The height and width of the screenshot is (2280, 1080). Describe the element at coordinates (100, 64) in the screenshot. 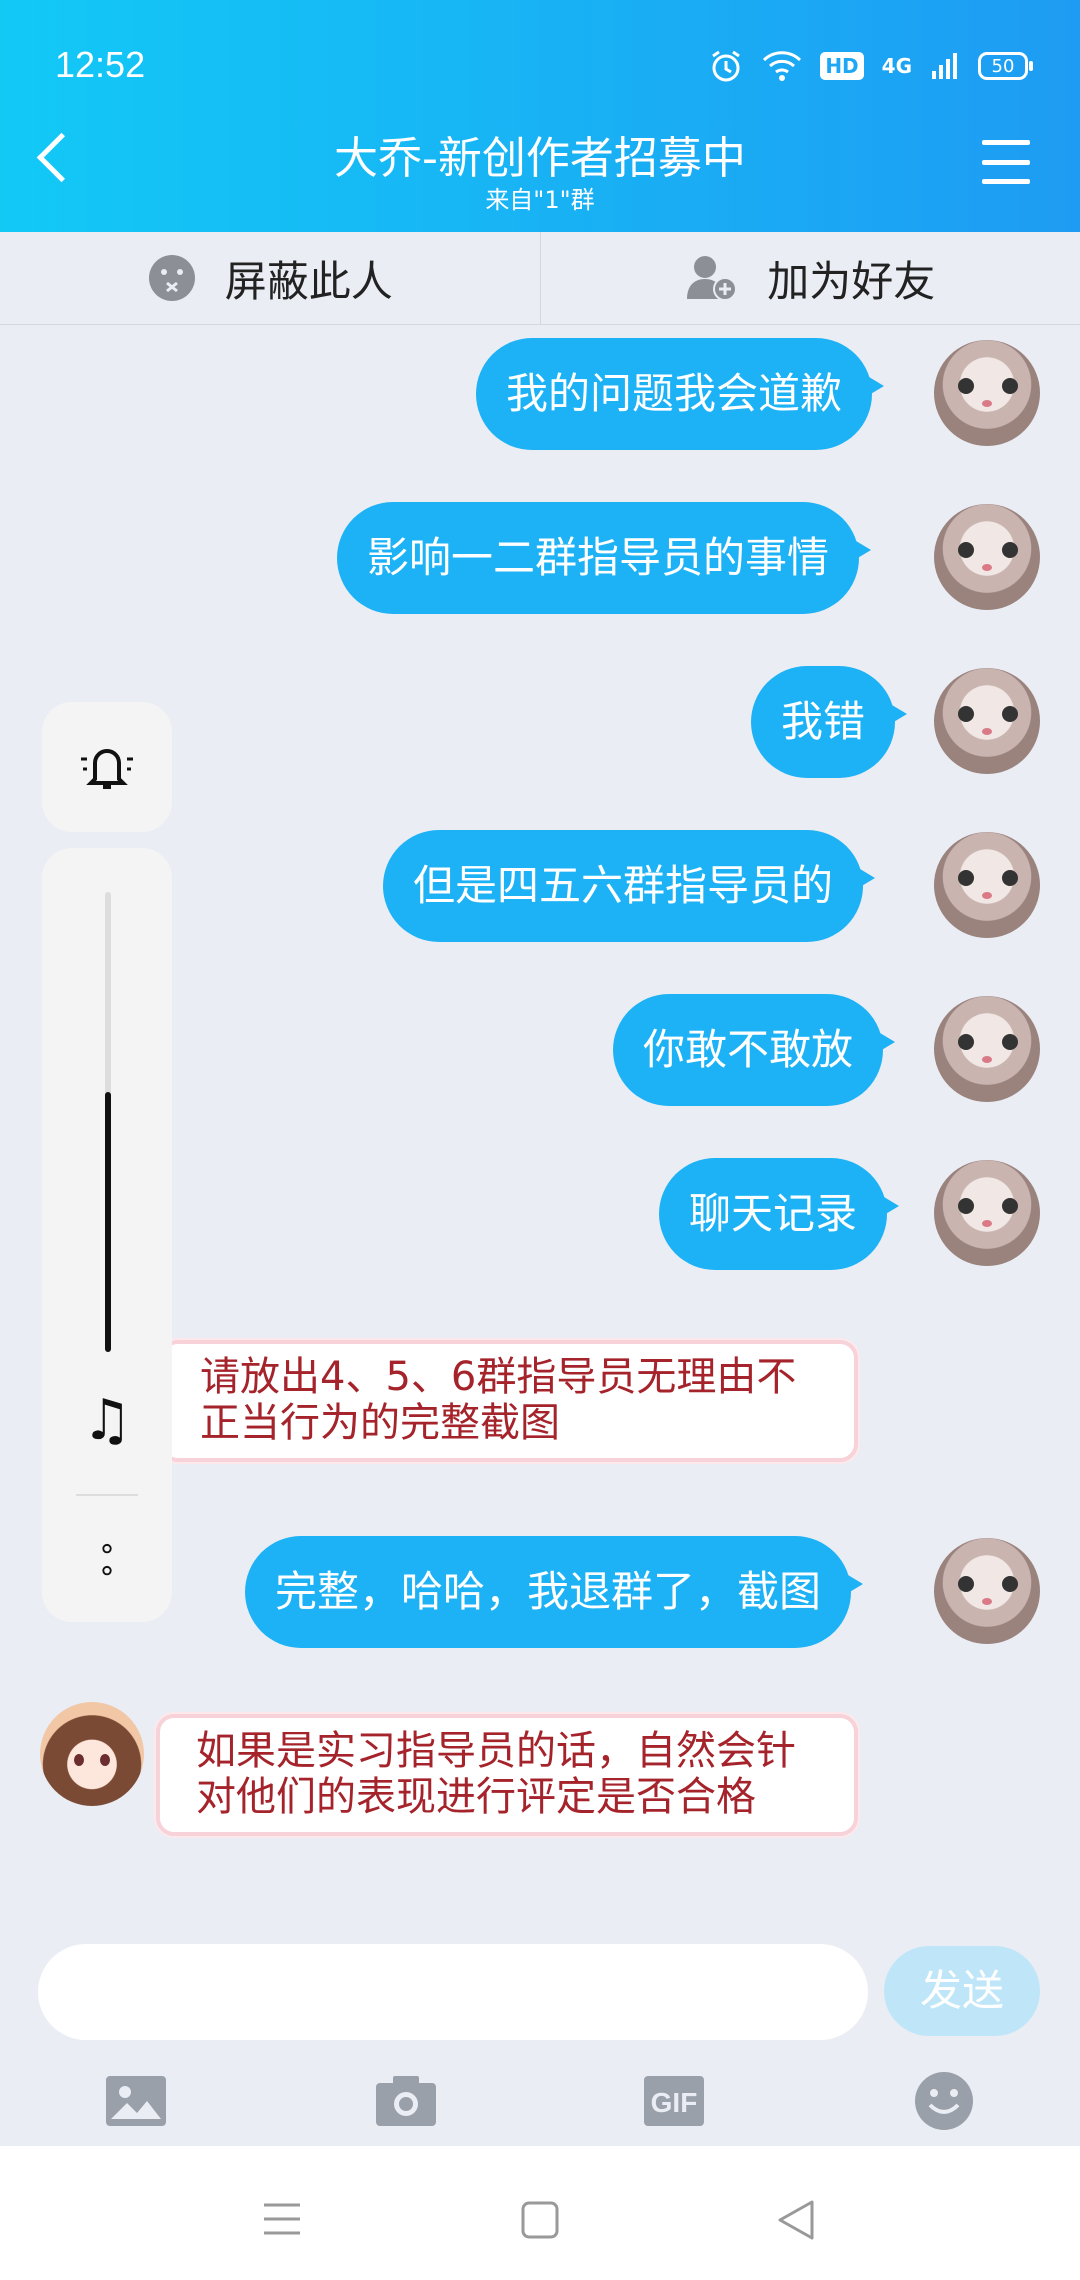

I see `status-time: 12:52` at that location.